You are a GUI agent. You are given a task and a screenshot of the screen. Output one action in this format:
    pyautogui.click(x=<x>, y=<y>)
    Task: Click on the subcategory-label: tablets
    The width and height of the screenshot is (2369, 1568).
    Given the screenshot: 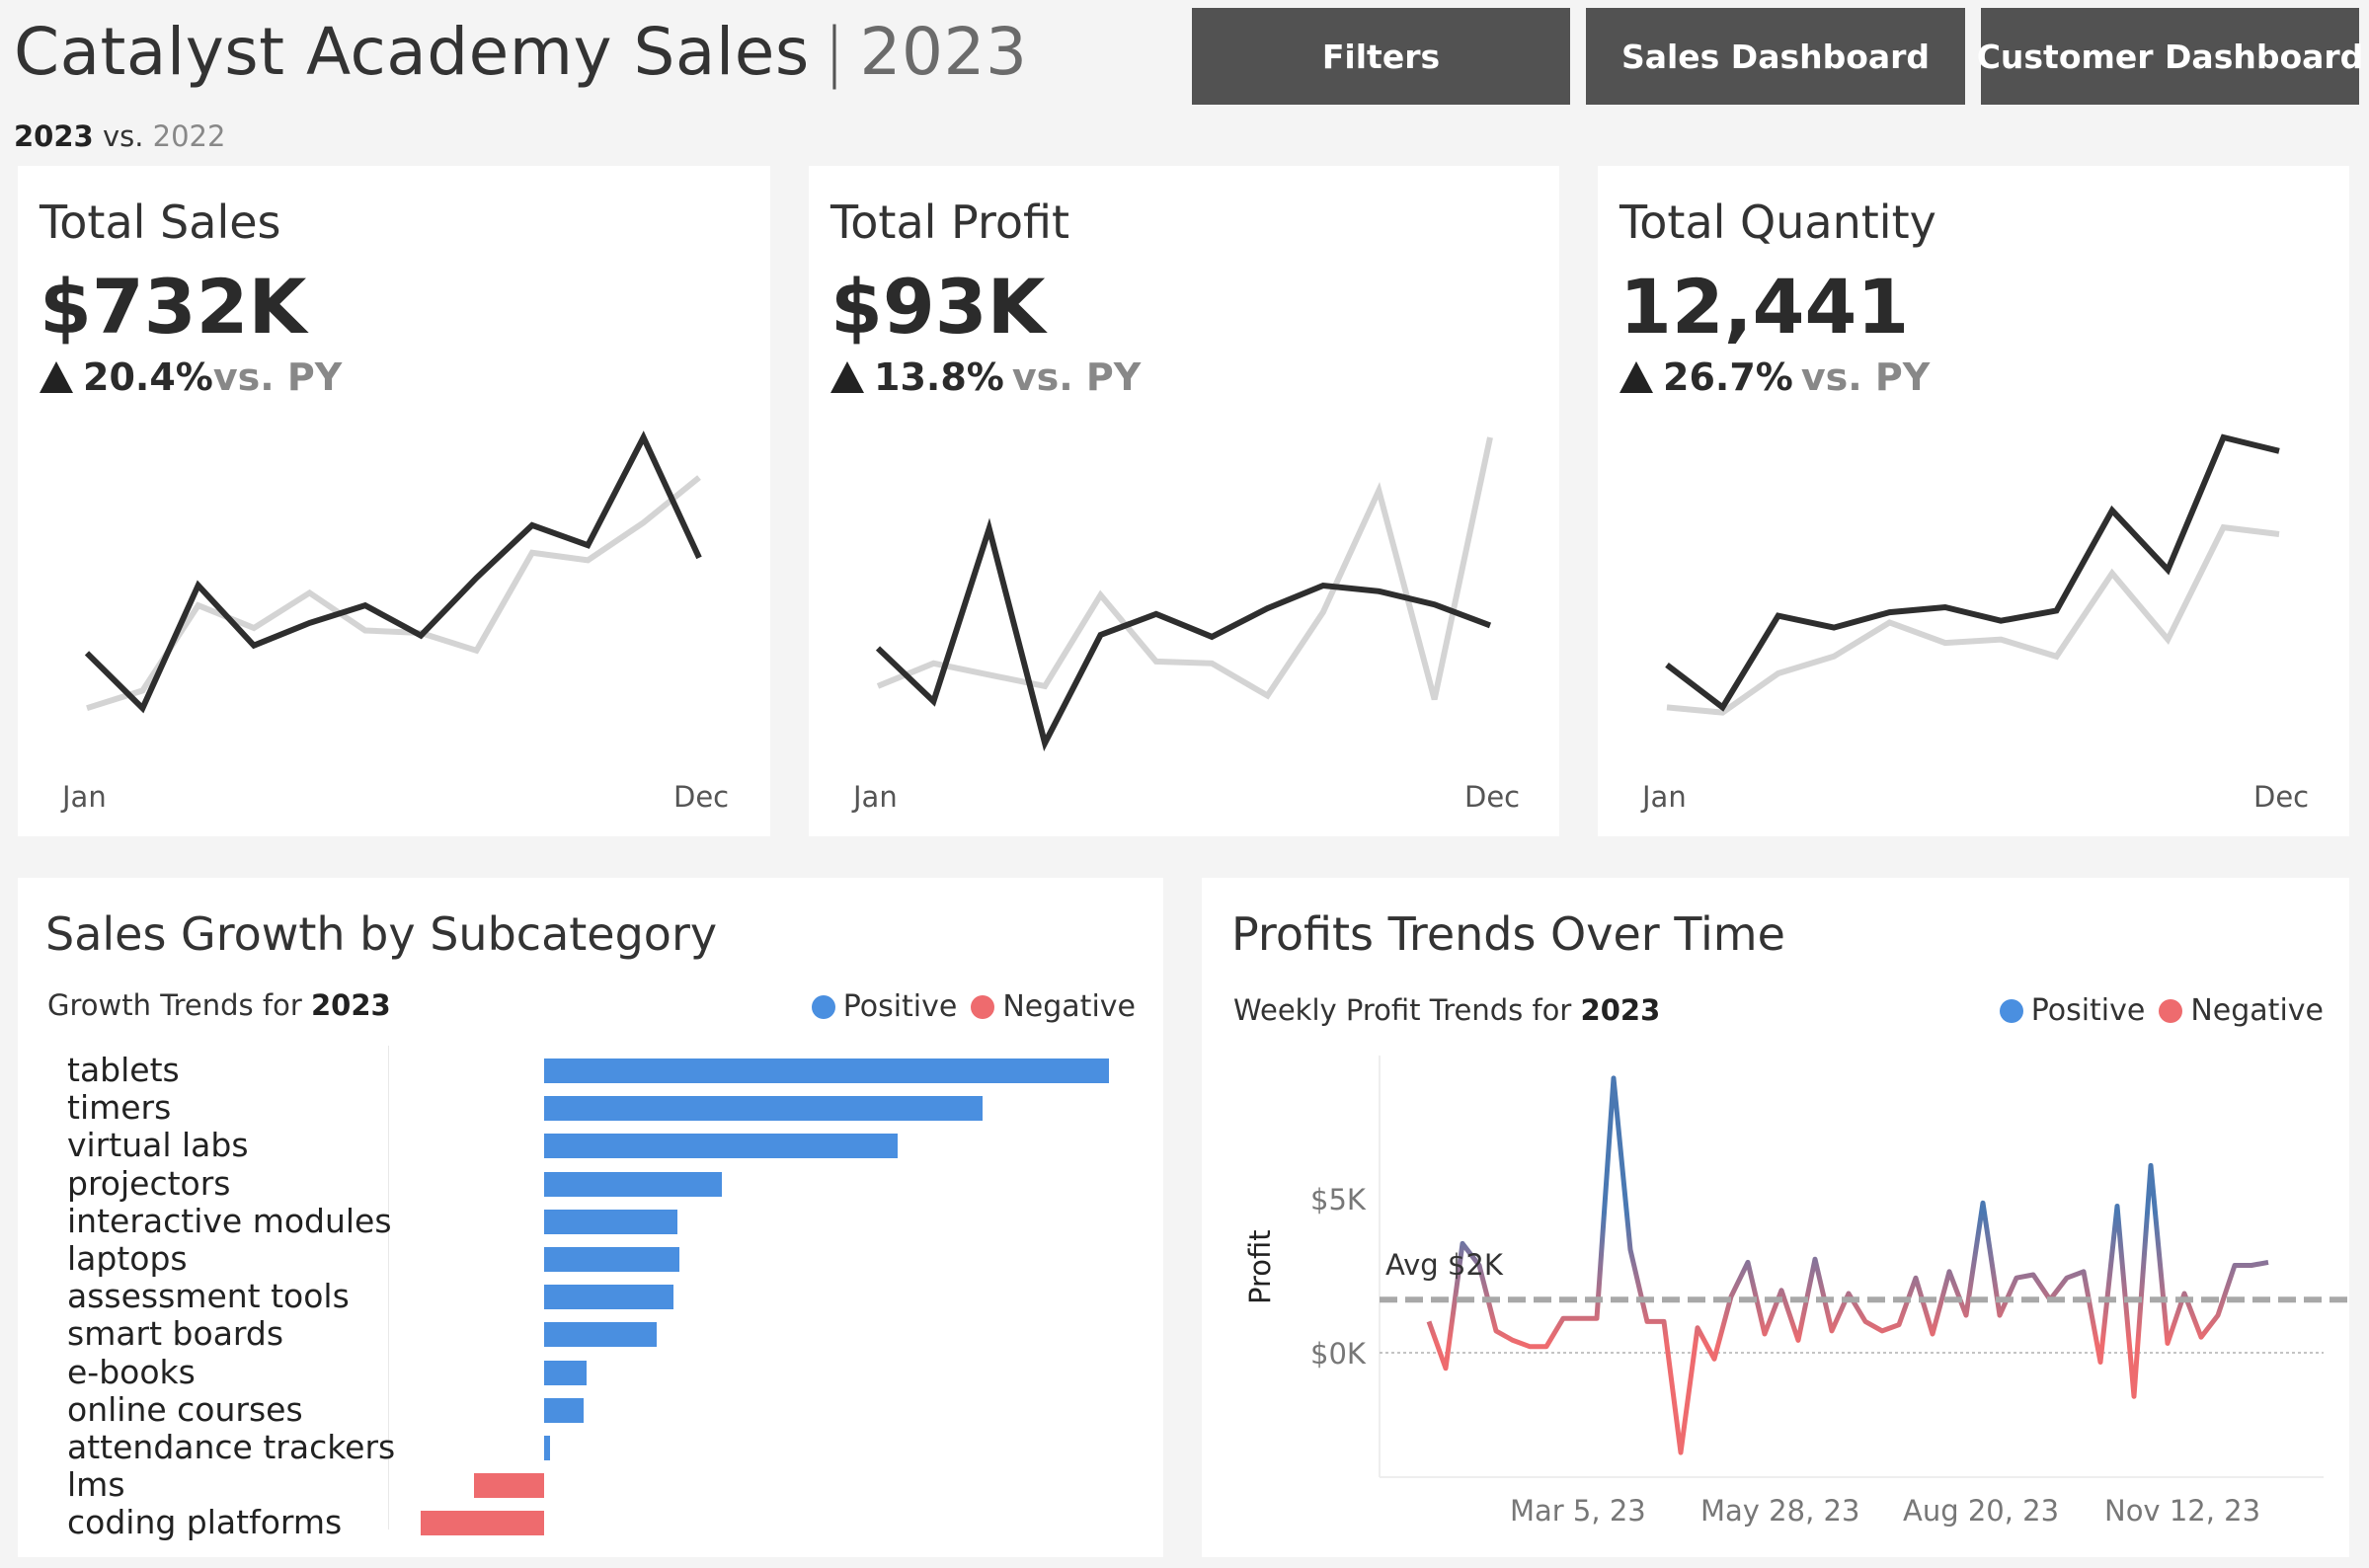 What is the action you would take?
    pyautogui.click(x=123, y=1070)
    